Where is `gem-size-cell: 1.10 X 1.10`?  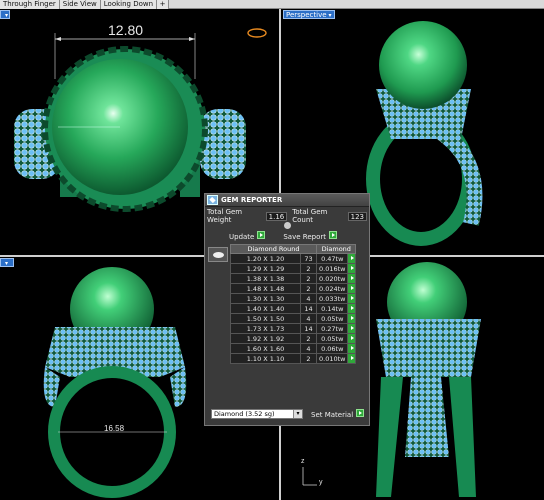 gem-size-cell: 1.10 X 1.10 is located at coordinates (265, 358).